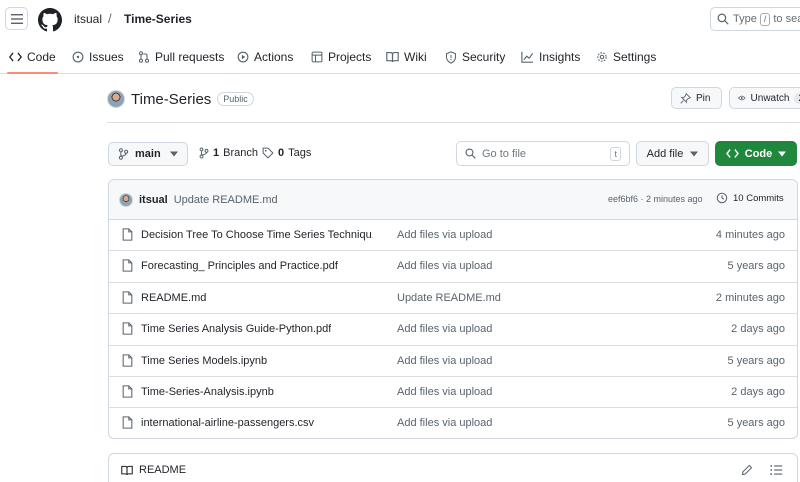 The width and height of the screenshot is (800, 482). I want to click on top-bar: itsual / Time-Series Type / to sea, so click(400, 20).